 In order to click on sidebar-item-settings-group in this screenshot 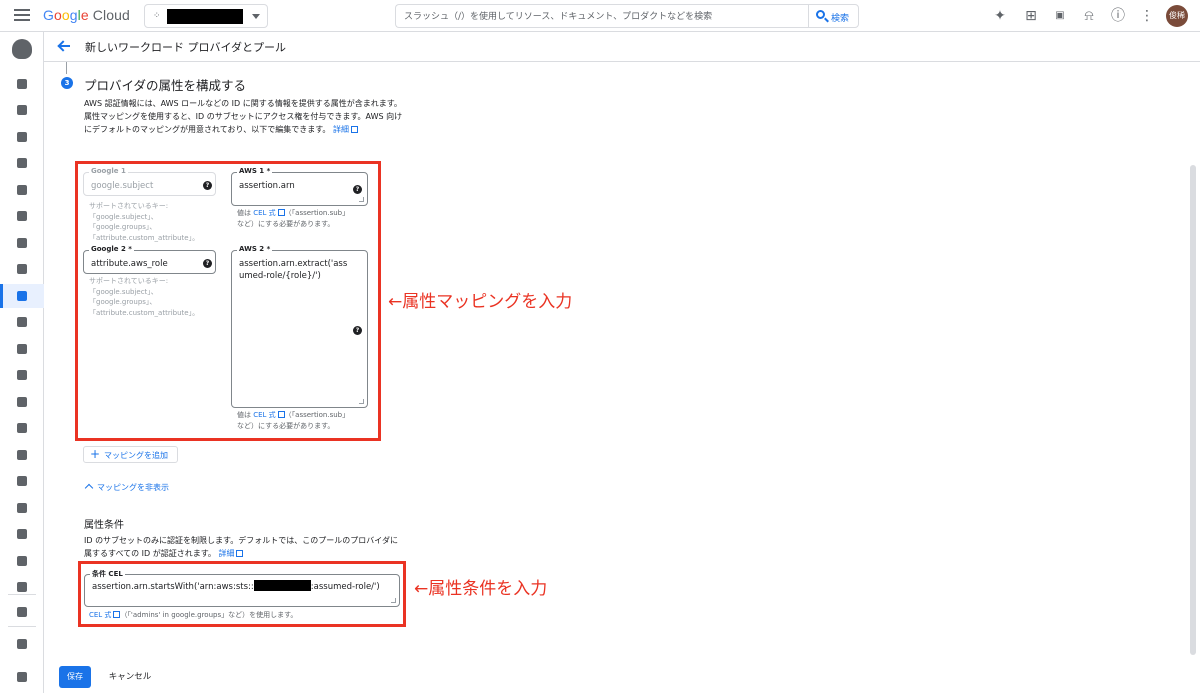, I will do `click(22, 375)`.